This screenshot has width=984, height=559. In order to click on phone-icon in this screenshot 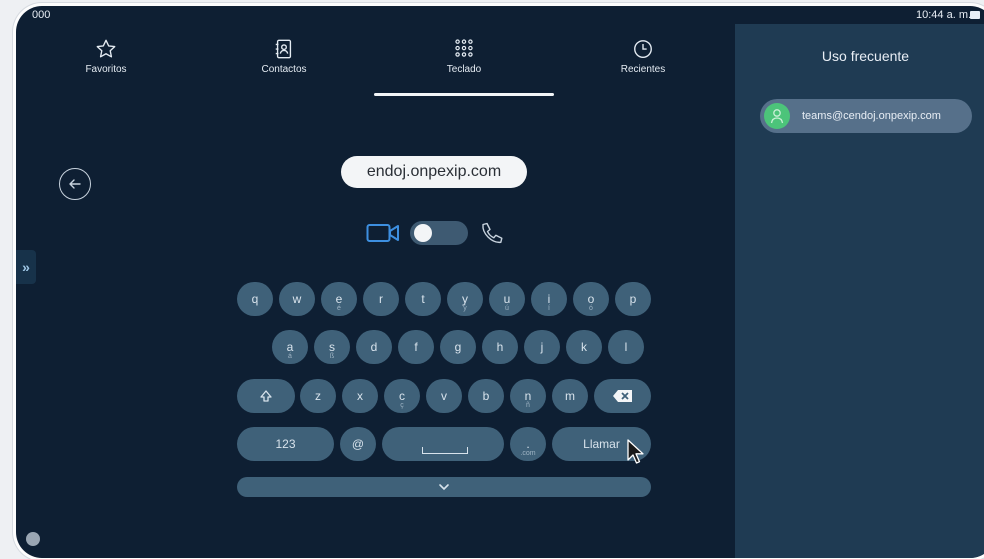, I will do `click(492, 234)`.